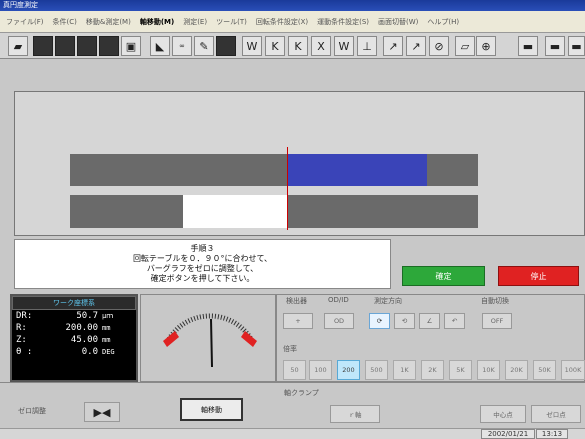  What do you see at coordinates (202, 268) in the screenshot?
I see `instruction-line: バーグラフをゼロに調整して、` at bounding box center [202, 268].